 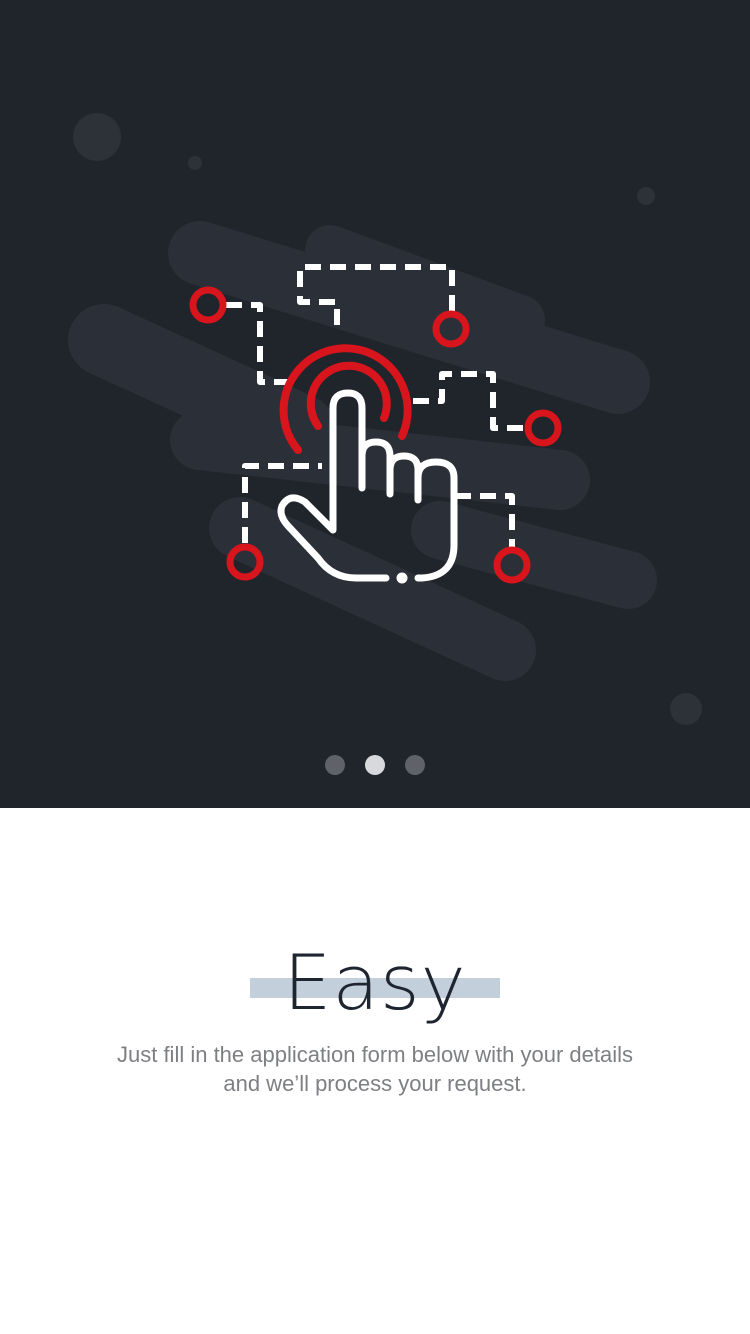 I want to click on title-block: Easy, so click(x=375, y=983).